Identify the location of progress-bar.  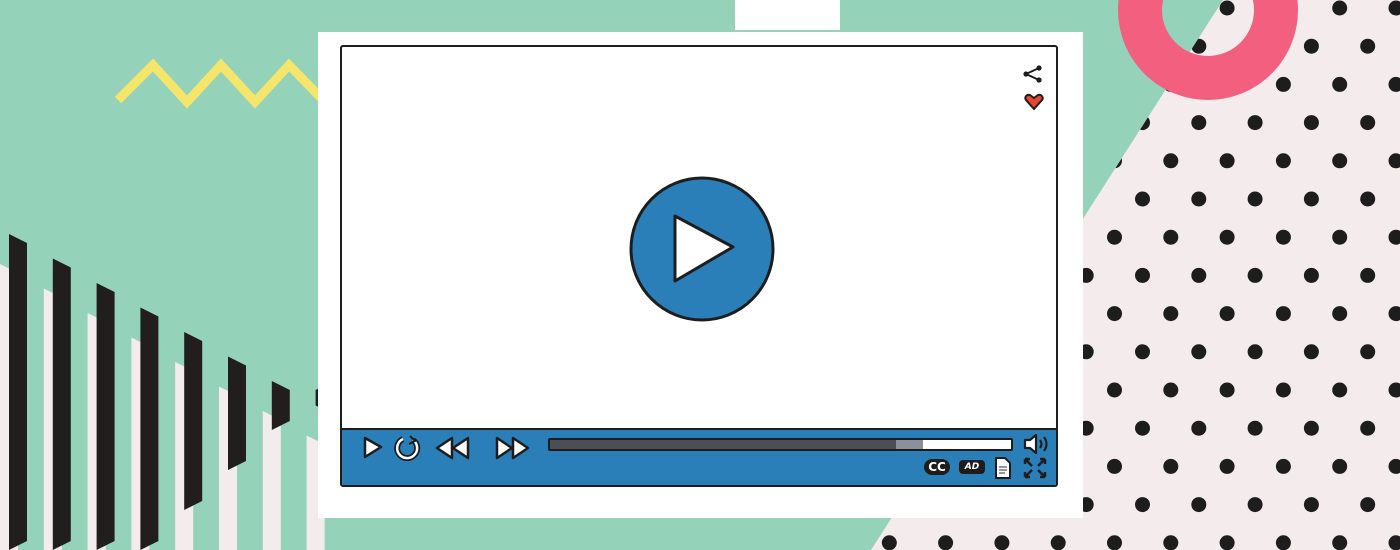
(780, 444).